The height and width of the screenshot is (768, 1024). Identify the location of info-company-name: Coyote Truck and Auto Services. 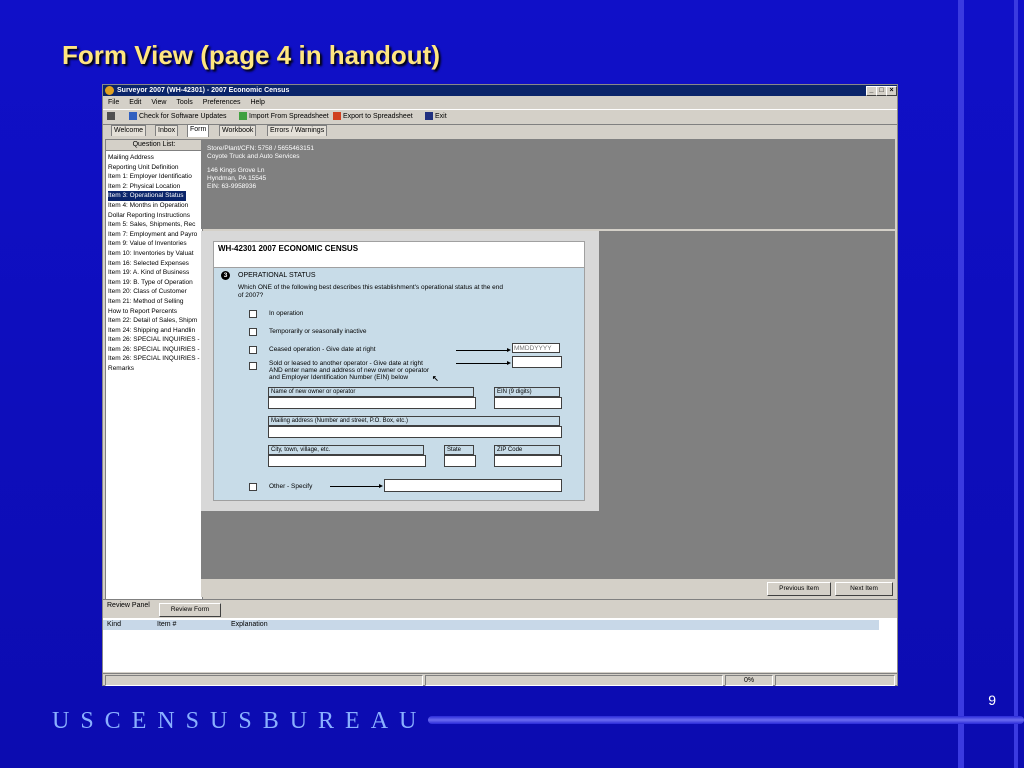
(253, 156).